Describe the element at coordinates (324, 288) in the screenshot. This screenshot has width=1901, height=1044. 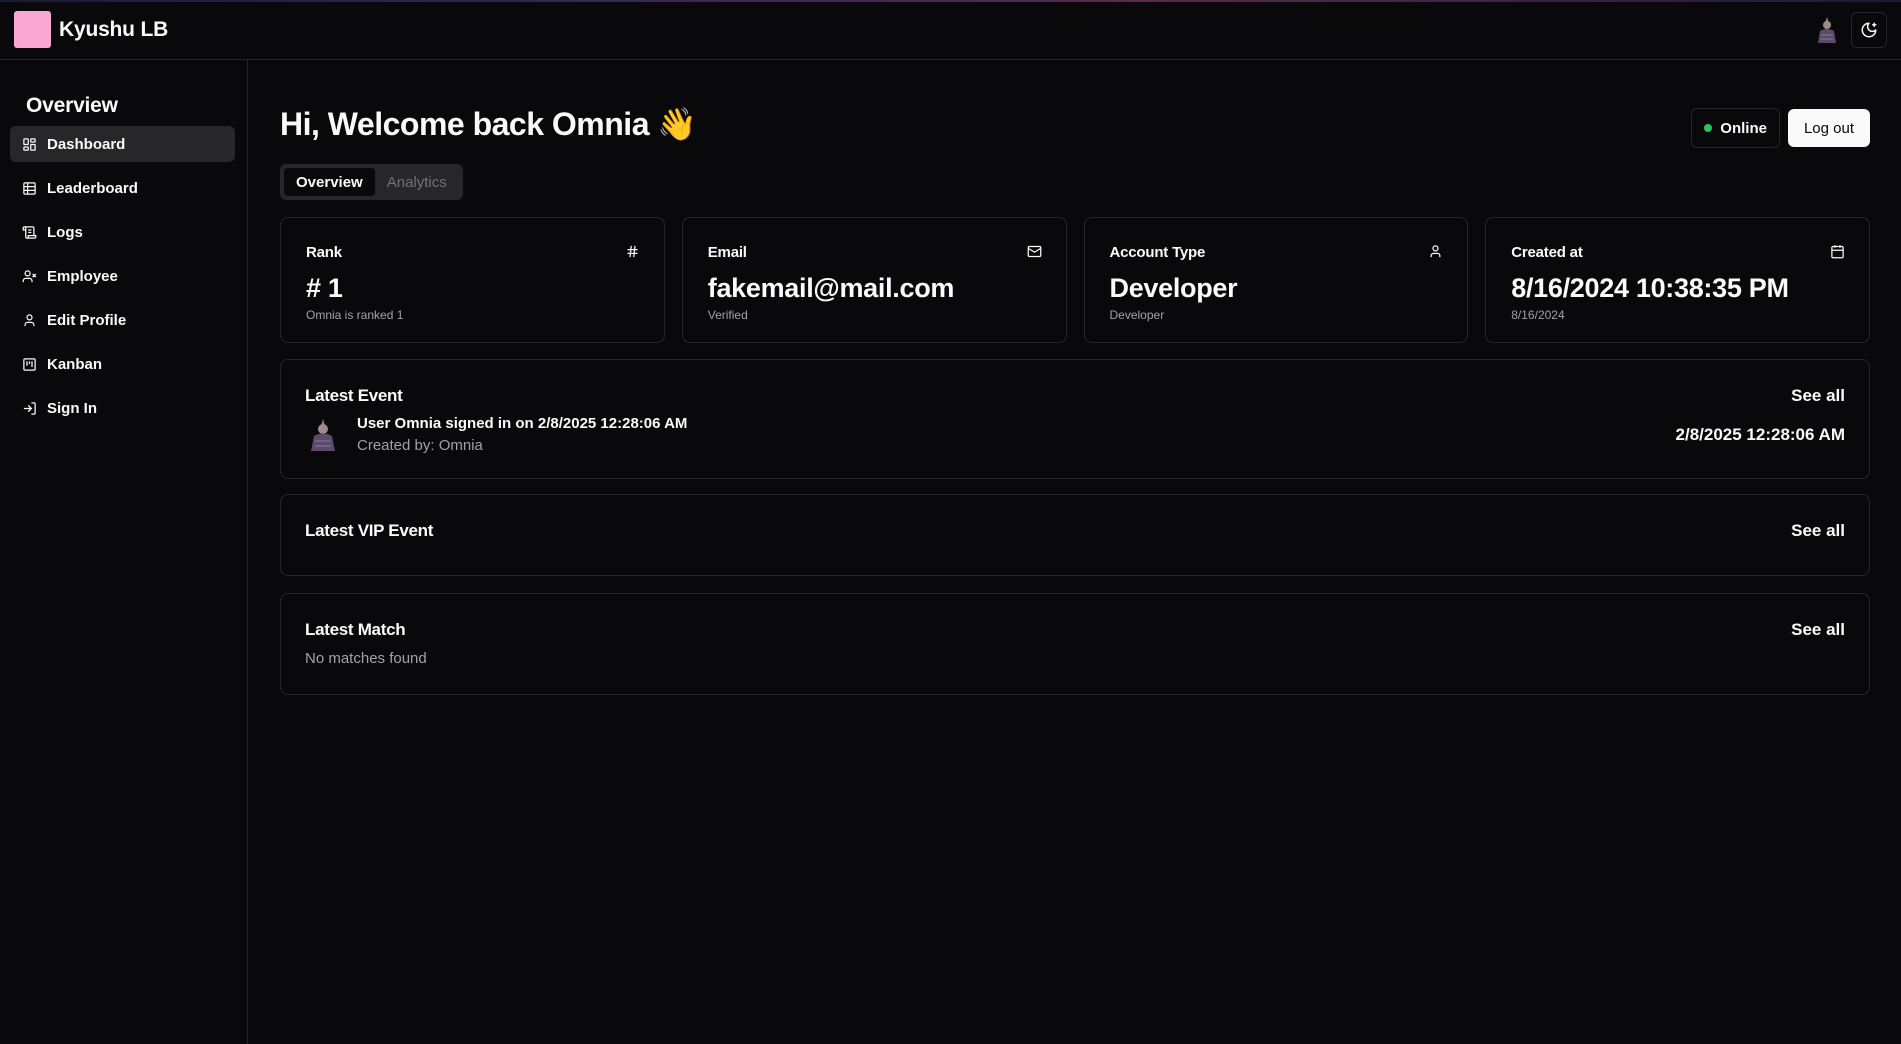
I see `card-value: # 1` at that location.